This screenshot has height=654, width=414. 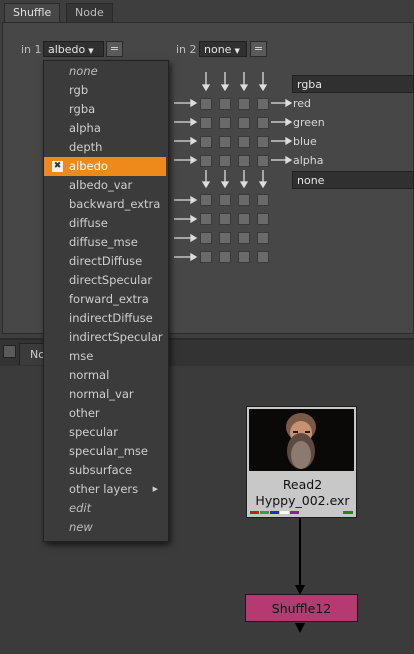 What do you see at coordinates (109, 299) in the screenshot?
I see `dropdown-item-label: forward_extra` at bounding box center [109, 299].